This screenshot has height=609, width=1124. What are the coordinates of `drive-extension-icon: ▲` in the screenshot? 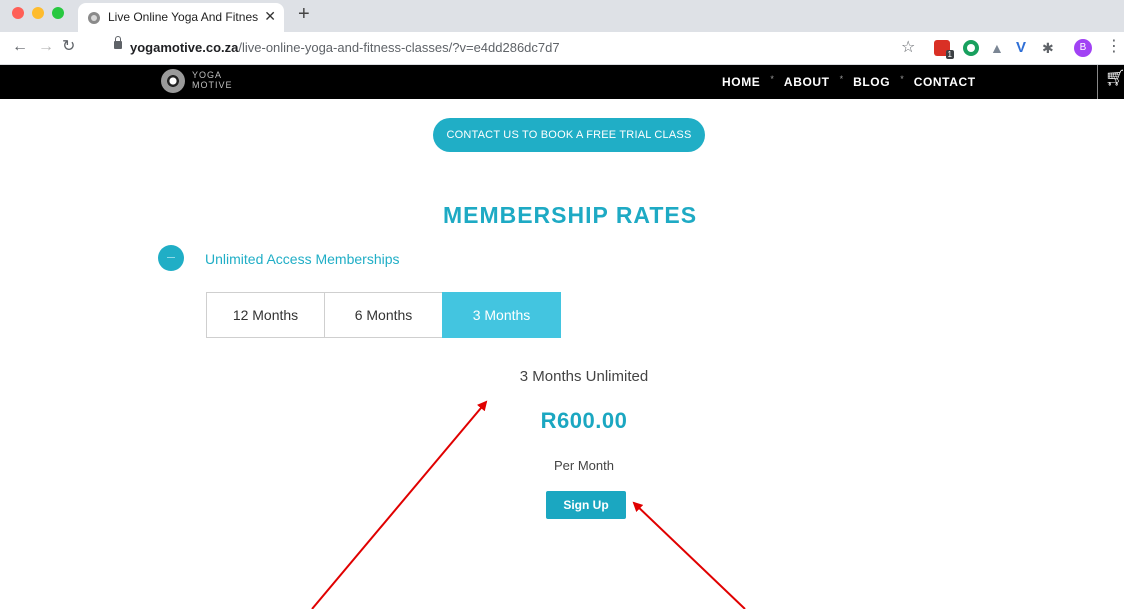 It's located at (998, 48).